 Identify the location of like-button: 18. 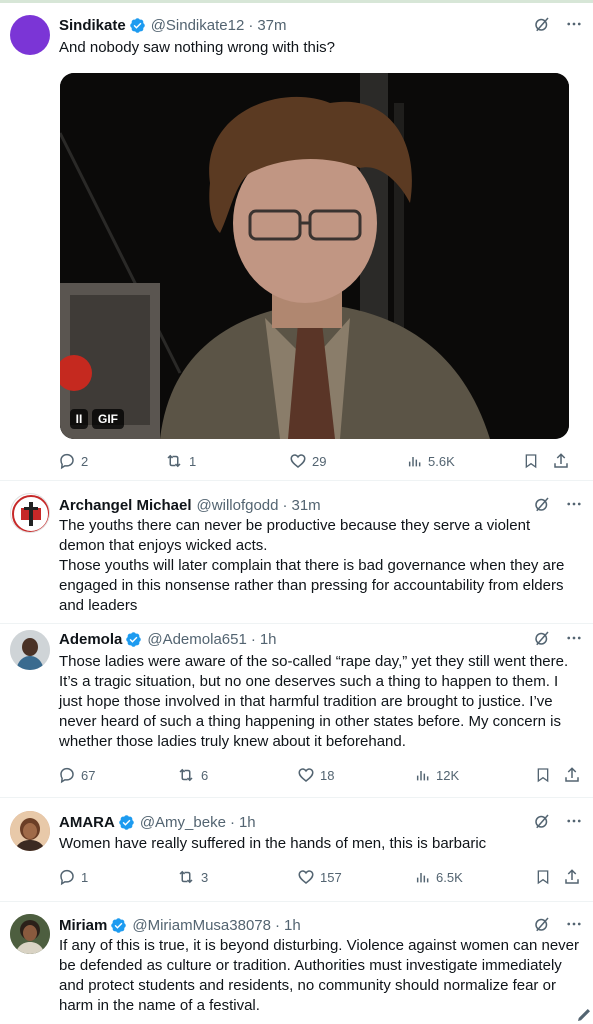
(315, 775).